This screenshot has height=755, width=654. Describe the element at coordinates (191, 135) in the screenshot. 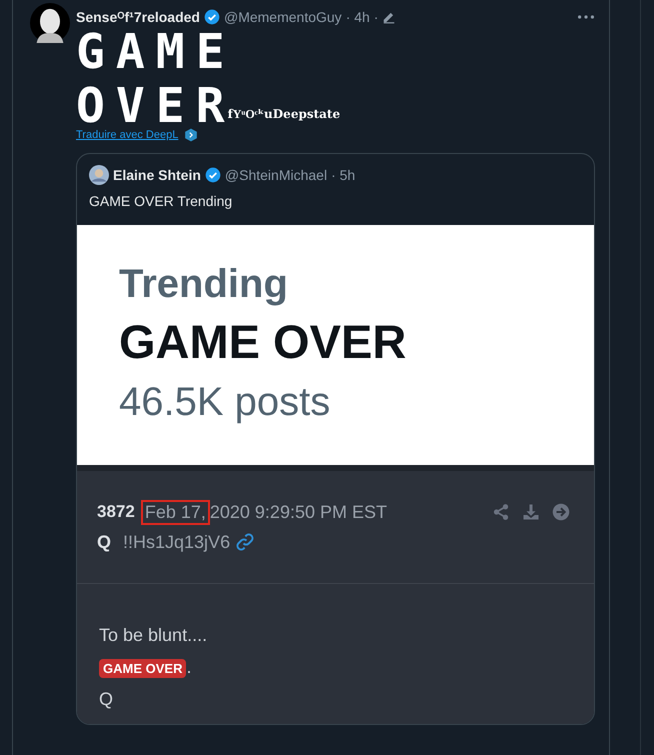

I see `deepl-icon` at that location.